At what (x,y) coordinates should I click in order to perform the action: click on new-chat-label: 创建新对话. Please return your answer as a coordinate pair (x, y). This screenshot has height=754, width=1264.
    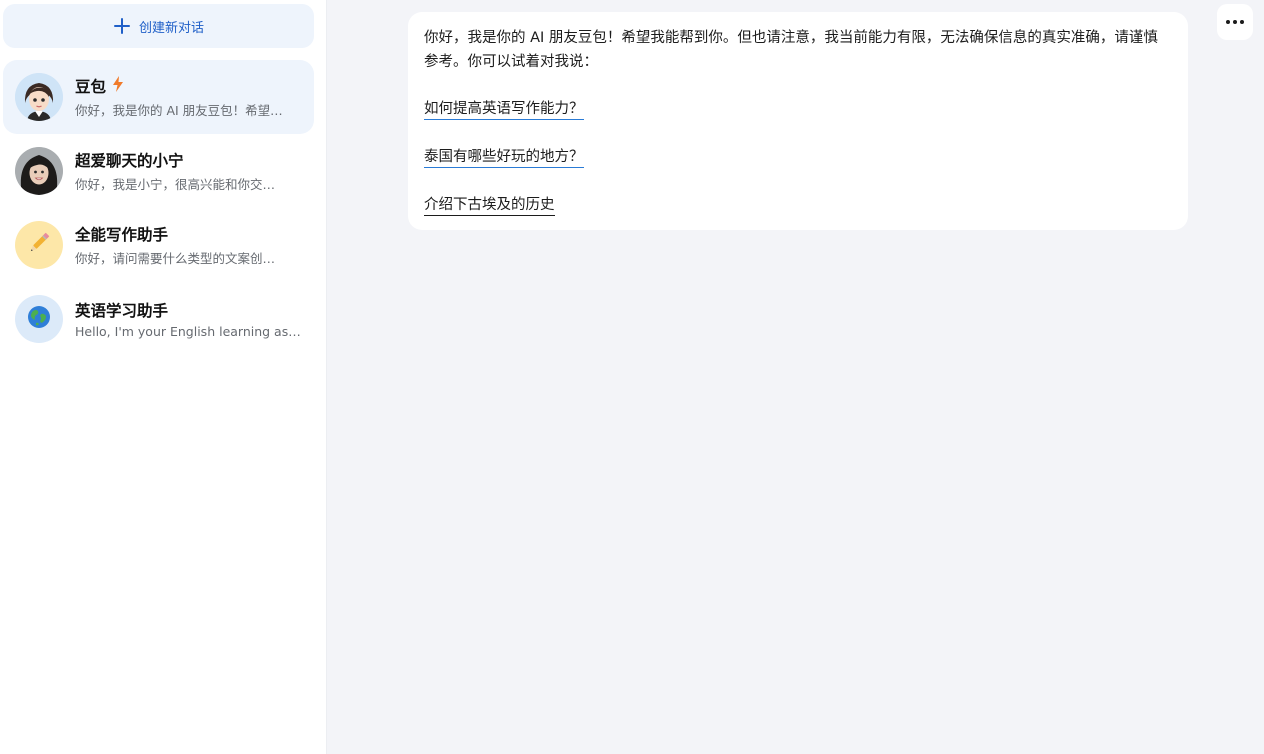
    Looking at the image, I should click on (171, 28).